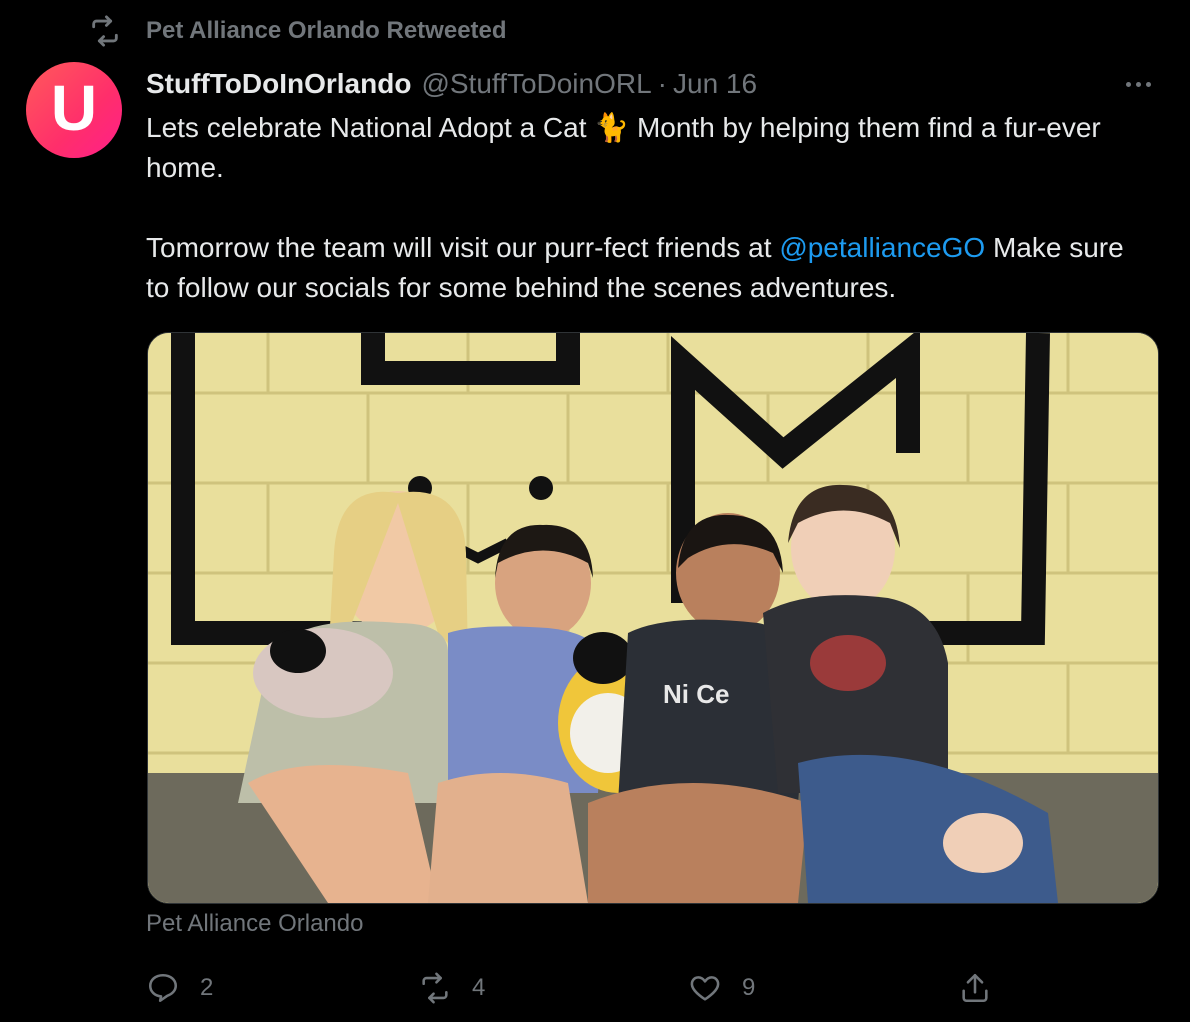 The width and height of the screenshot is (1190, 1022). Describe the element at coordinates (163, 988) in the screenshot. I see `reply-icon` at that location.